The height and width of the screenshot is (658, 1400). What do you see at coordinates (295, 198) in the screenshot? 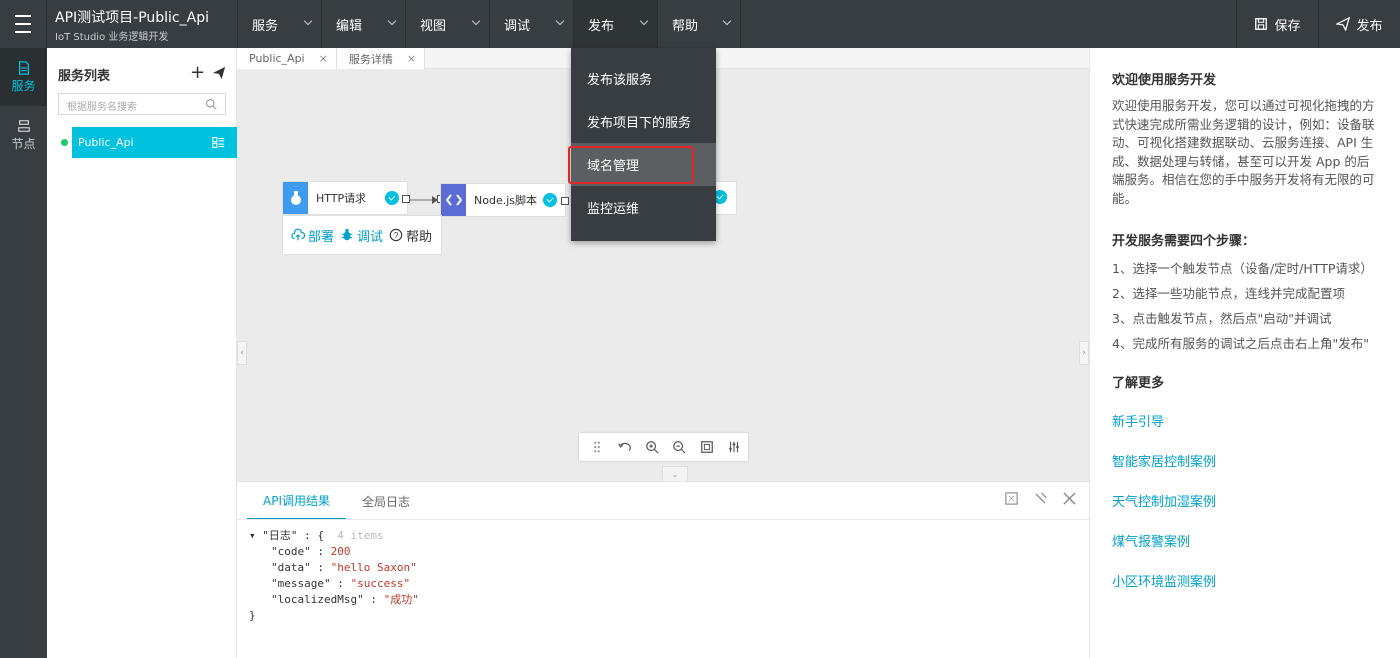
I see `http-request-icon` at bounding box center [295, 198].